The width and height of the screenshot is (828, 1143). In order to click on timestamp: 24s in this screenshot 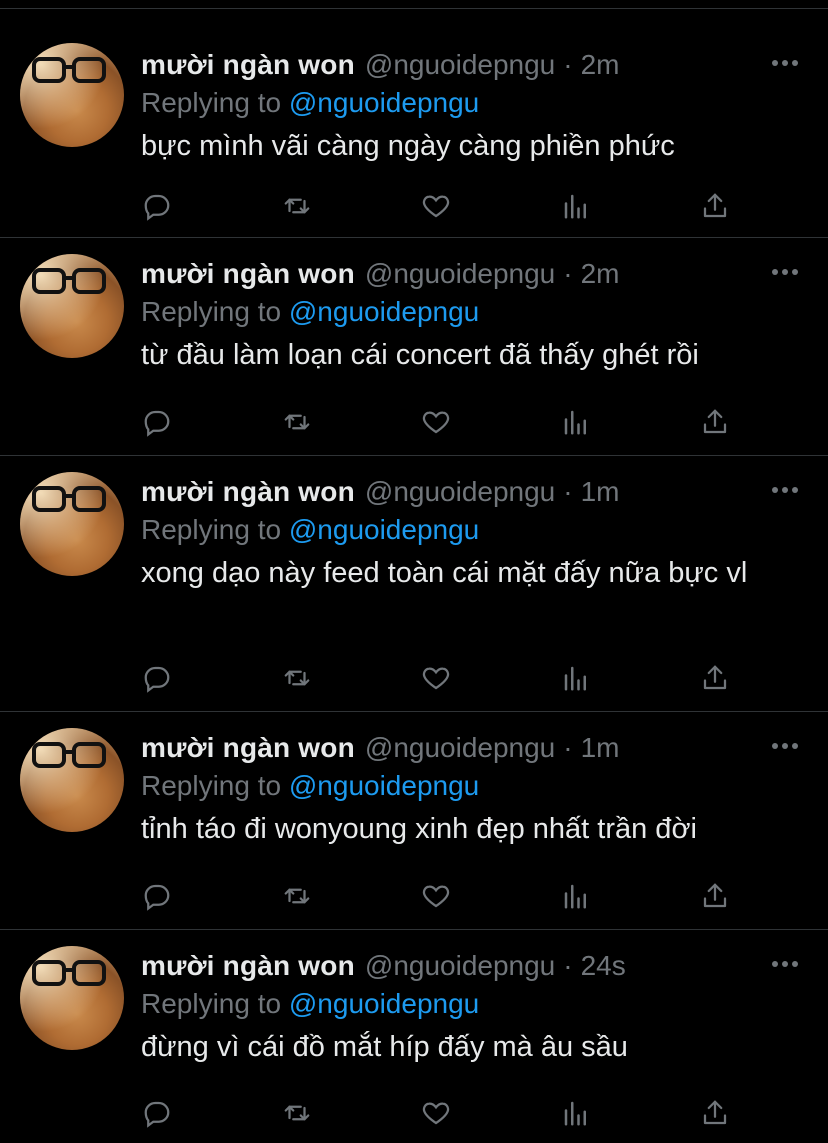, I will do `click(603, 966)`.